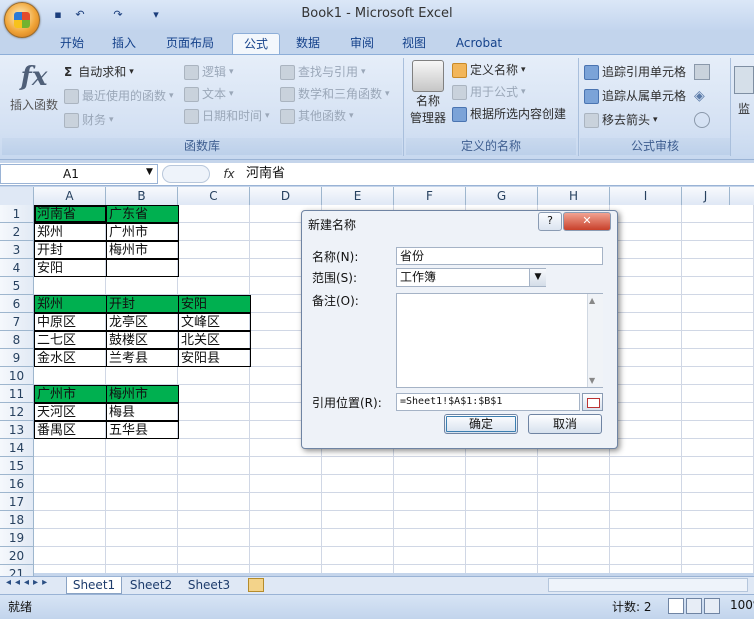  Describe the element at coordinates (694, 606) in the screenshot. I see `page-layout-view-icon` at that location.